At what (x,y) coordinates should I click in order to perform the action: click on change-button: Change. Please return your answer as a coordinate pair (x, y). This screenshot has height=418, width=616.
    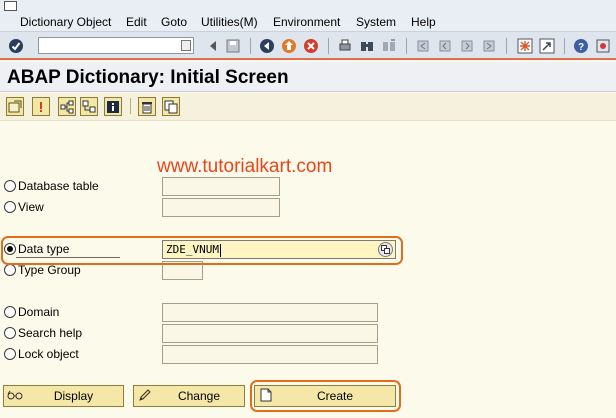
    Looking at the image, I should click on (189, 396).